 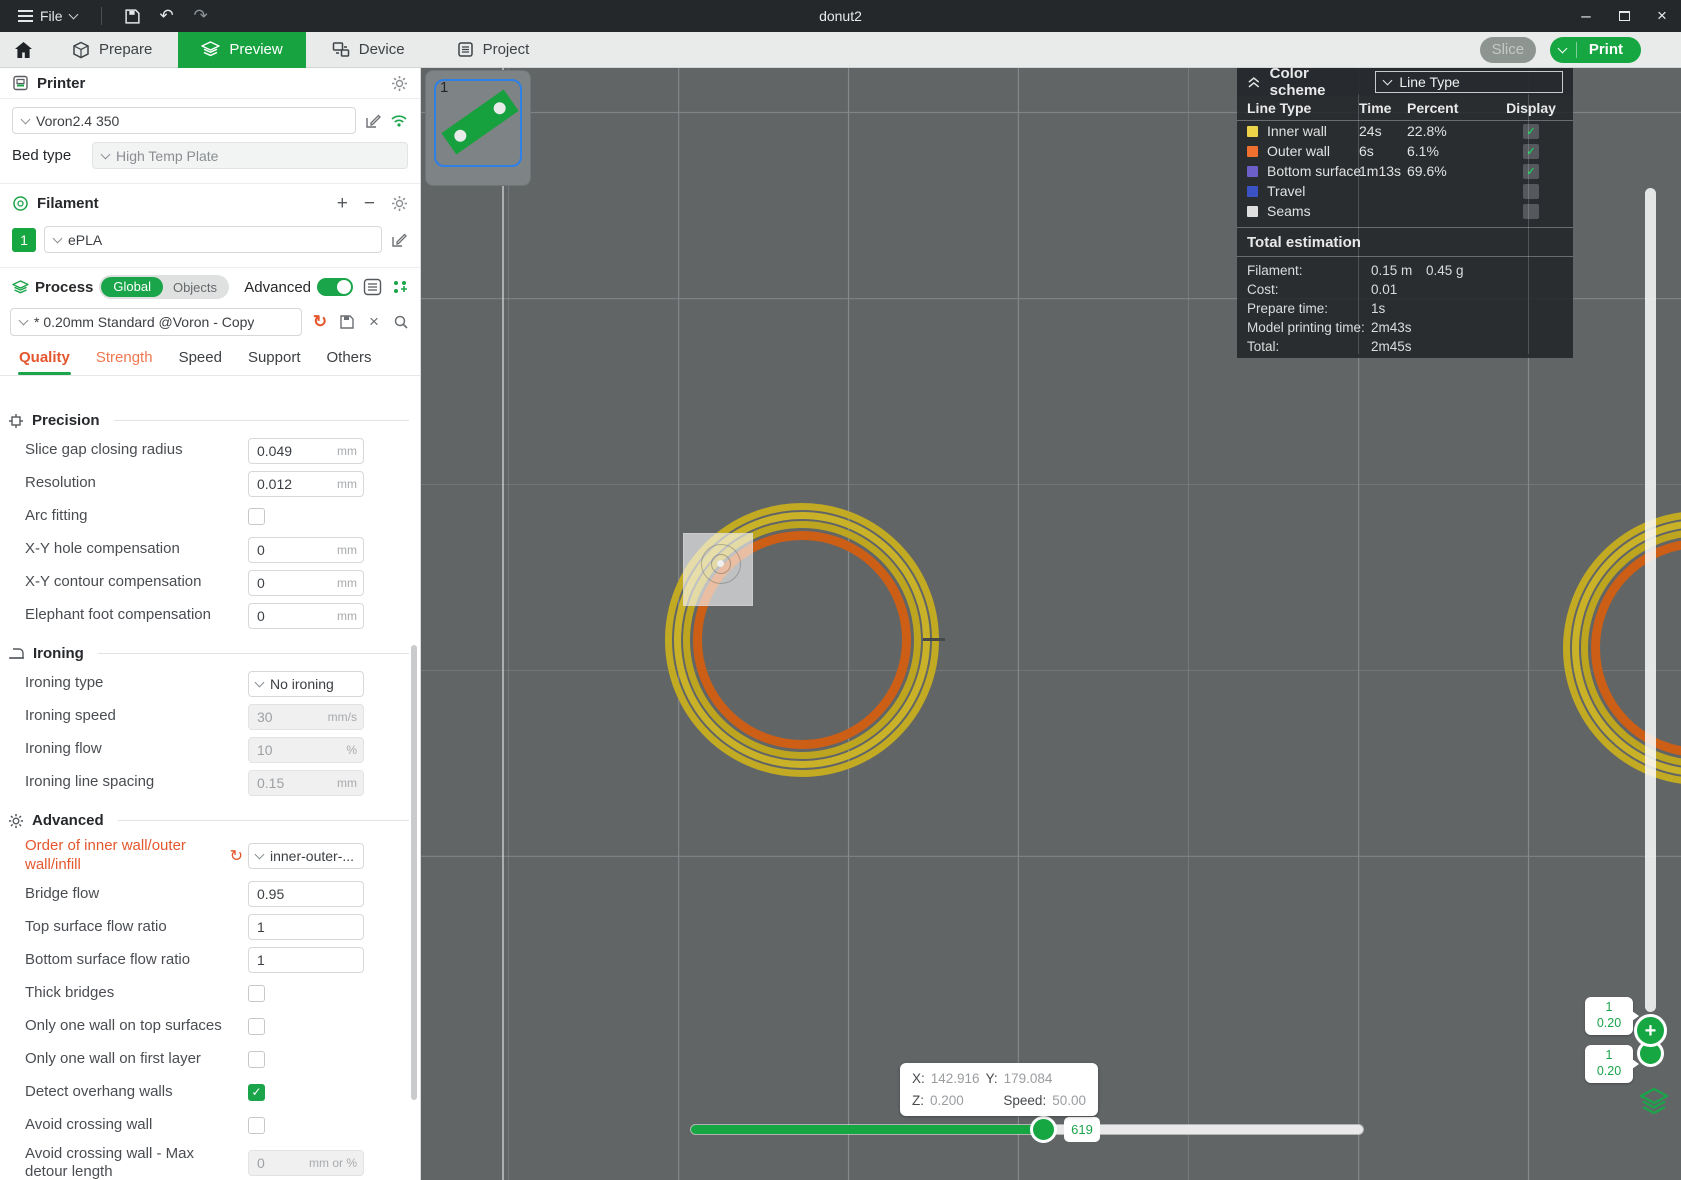 I want to click on bridge-flow-input, so click(x=306, y=894).